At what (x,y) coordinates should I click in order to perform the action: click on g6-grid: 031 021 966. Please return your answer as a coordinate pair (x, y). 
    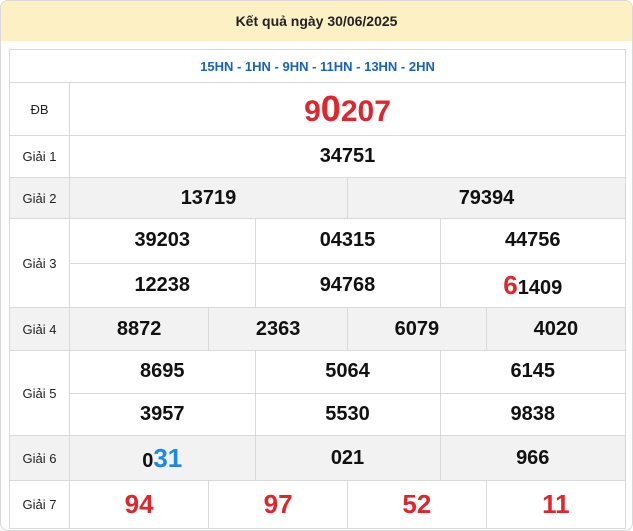
    Looking at the image, I should click on (347, 458).